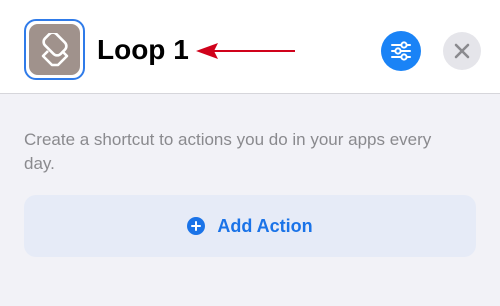 The image size is (500, 306). I want to click on settings-button, so click(401, 51).